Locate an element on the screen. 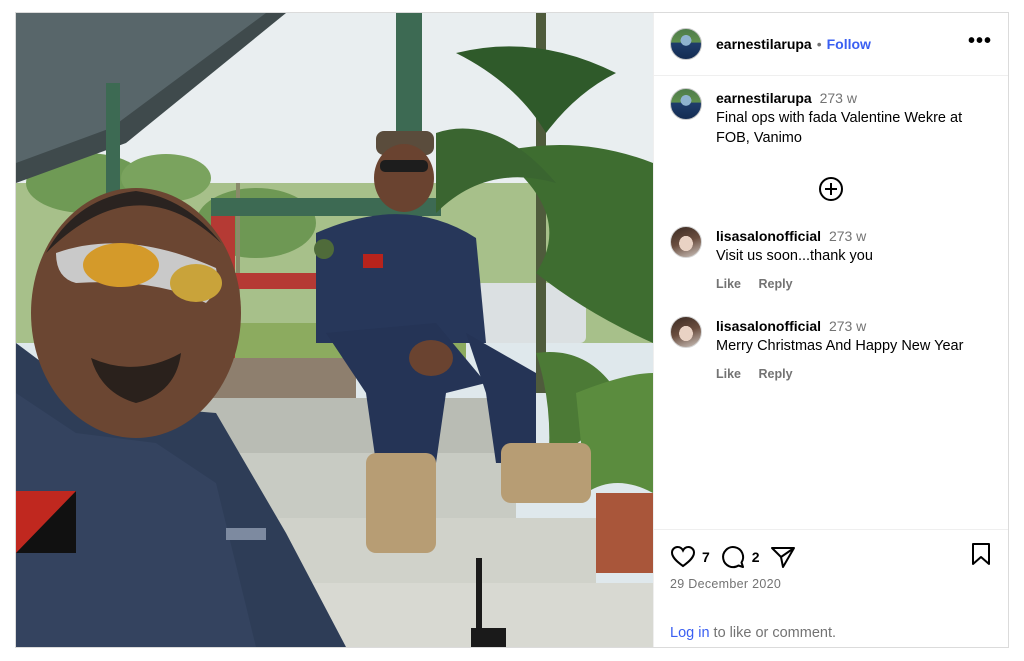 This screenshot has height=661, width=1024. caption-avatar is located at coordinates (686, 104).